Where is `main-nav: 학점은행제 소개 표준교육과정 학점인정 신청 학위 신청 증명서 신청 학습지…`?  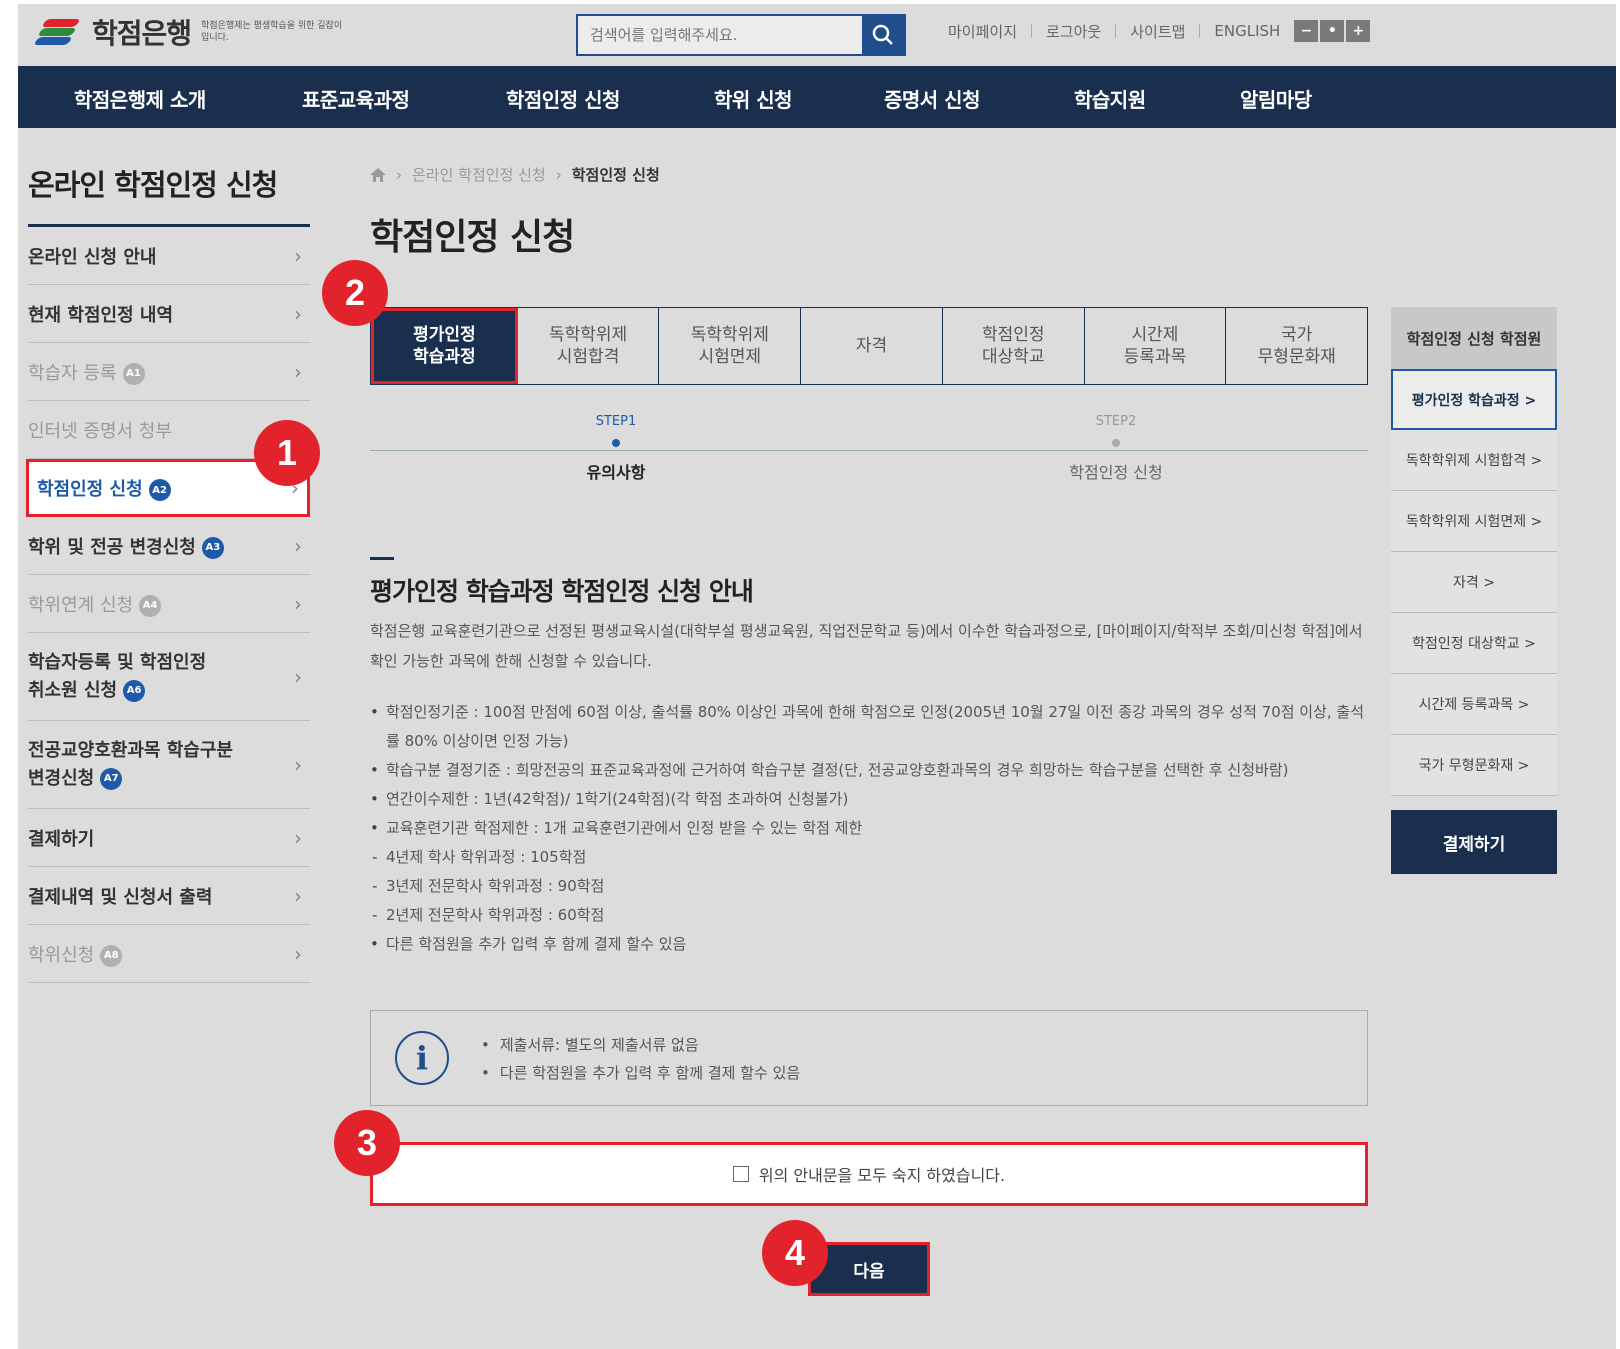 main-nav: 학점은행제 소개 표준교육과정 학점인정 신청 학위 신청 증명서 신청 학습지… is located at coordinates (817, 97).